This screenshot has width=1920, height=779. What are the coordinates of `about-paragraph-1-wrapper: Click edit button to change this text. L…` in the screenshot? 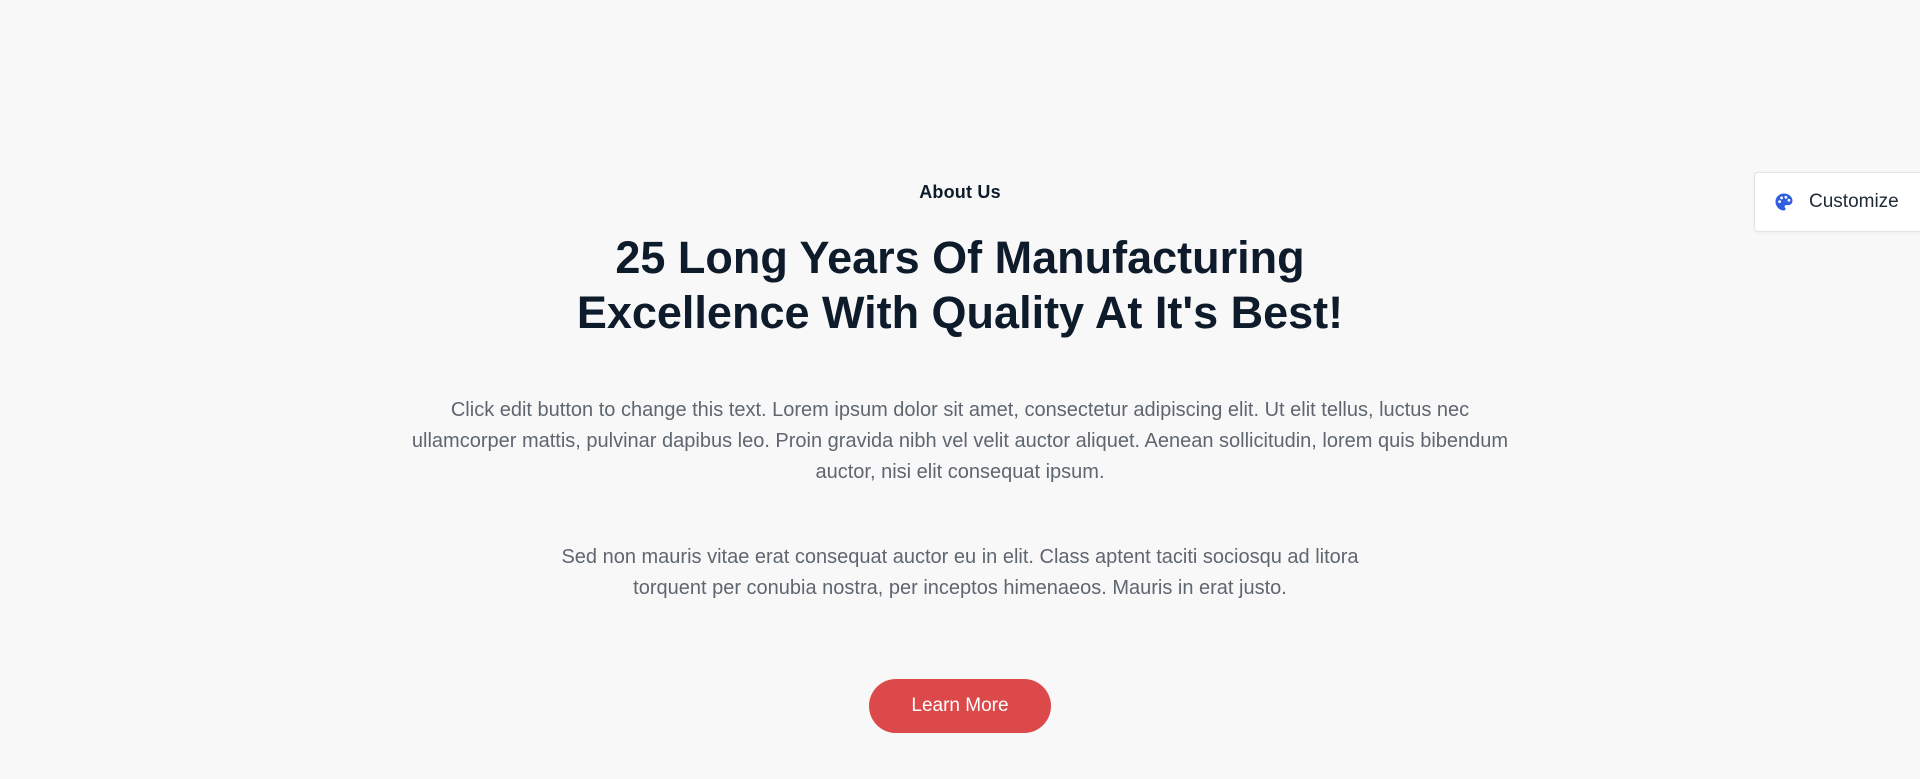 It's located at (960, 441).